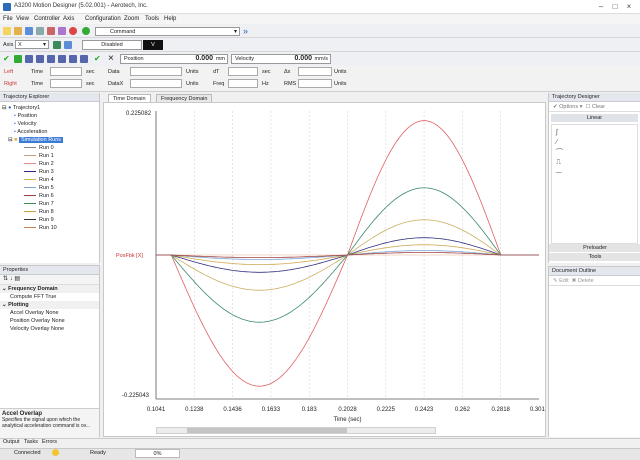 The height and width of the screenshot is (460, 640). I want to click on zoom-y-icon, so click(73, 59).